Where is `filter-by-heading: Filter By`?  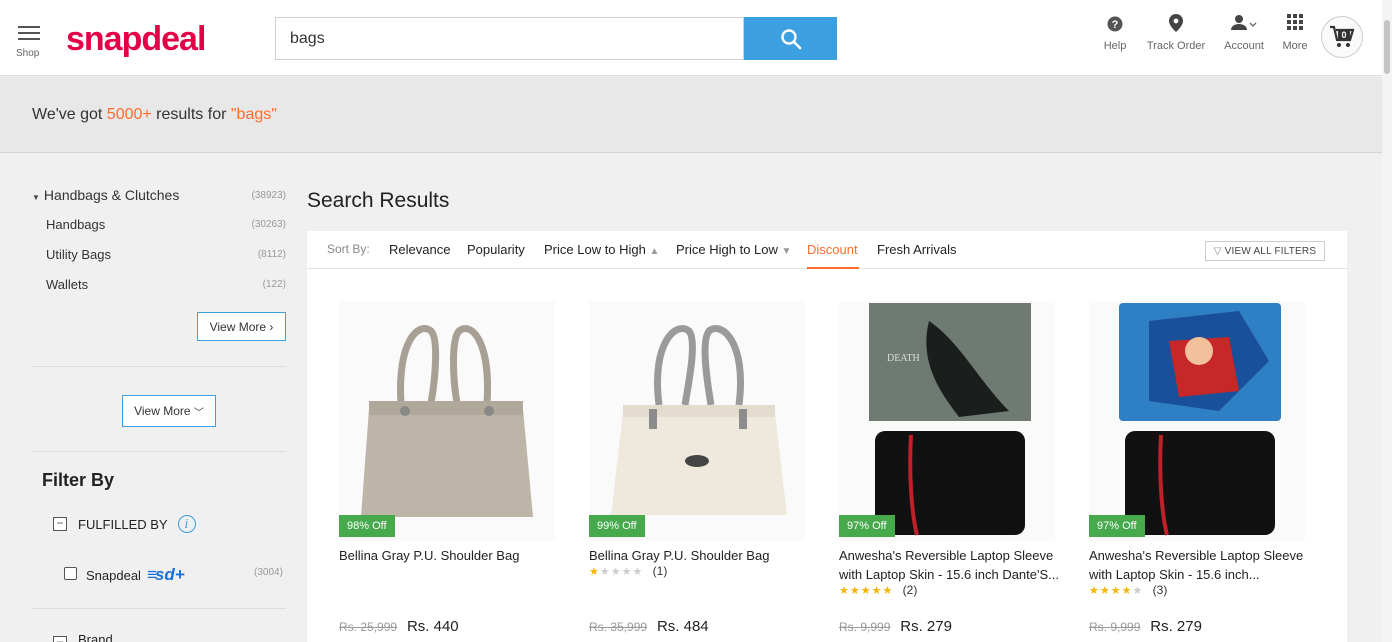 filter-by-heading: Filter By is located at coordinates (78, 480).